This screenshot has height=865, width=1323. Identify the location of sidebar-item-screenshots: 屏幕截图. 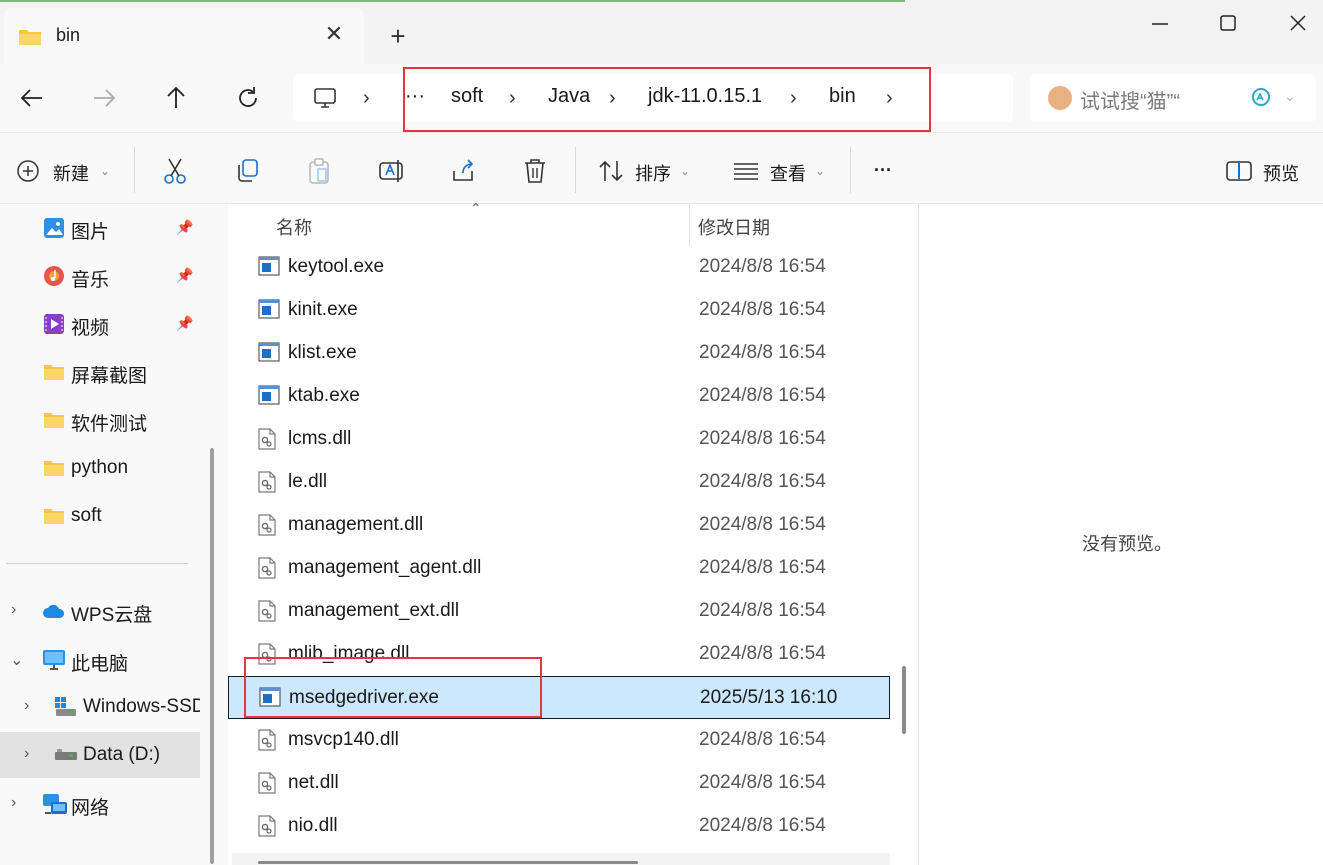
(100, 372).